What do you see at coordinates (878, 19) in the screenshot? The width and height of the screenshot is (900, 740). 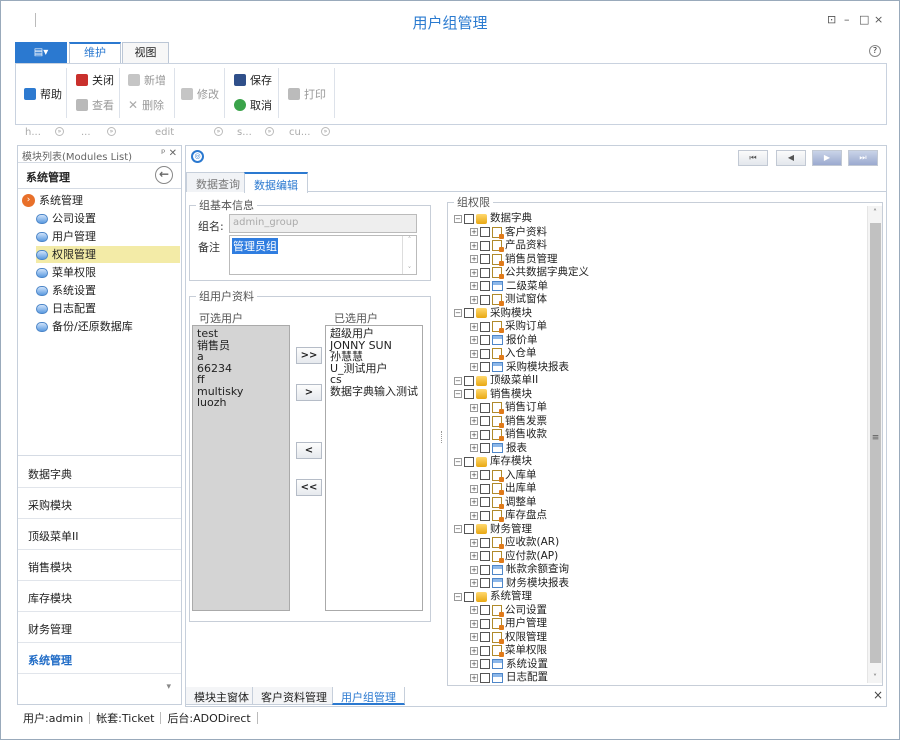 I see `close-window-icon: ×` at bounding box center [878, 19].